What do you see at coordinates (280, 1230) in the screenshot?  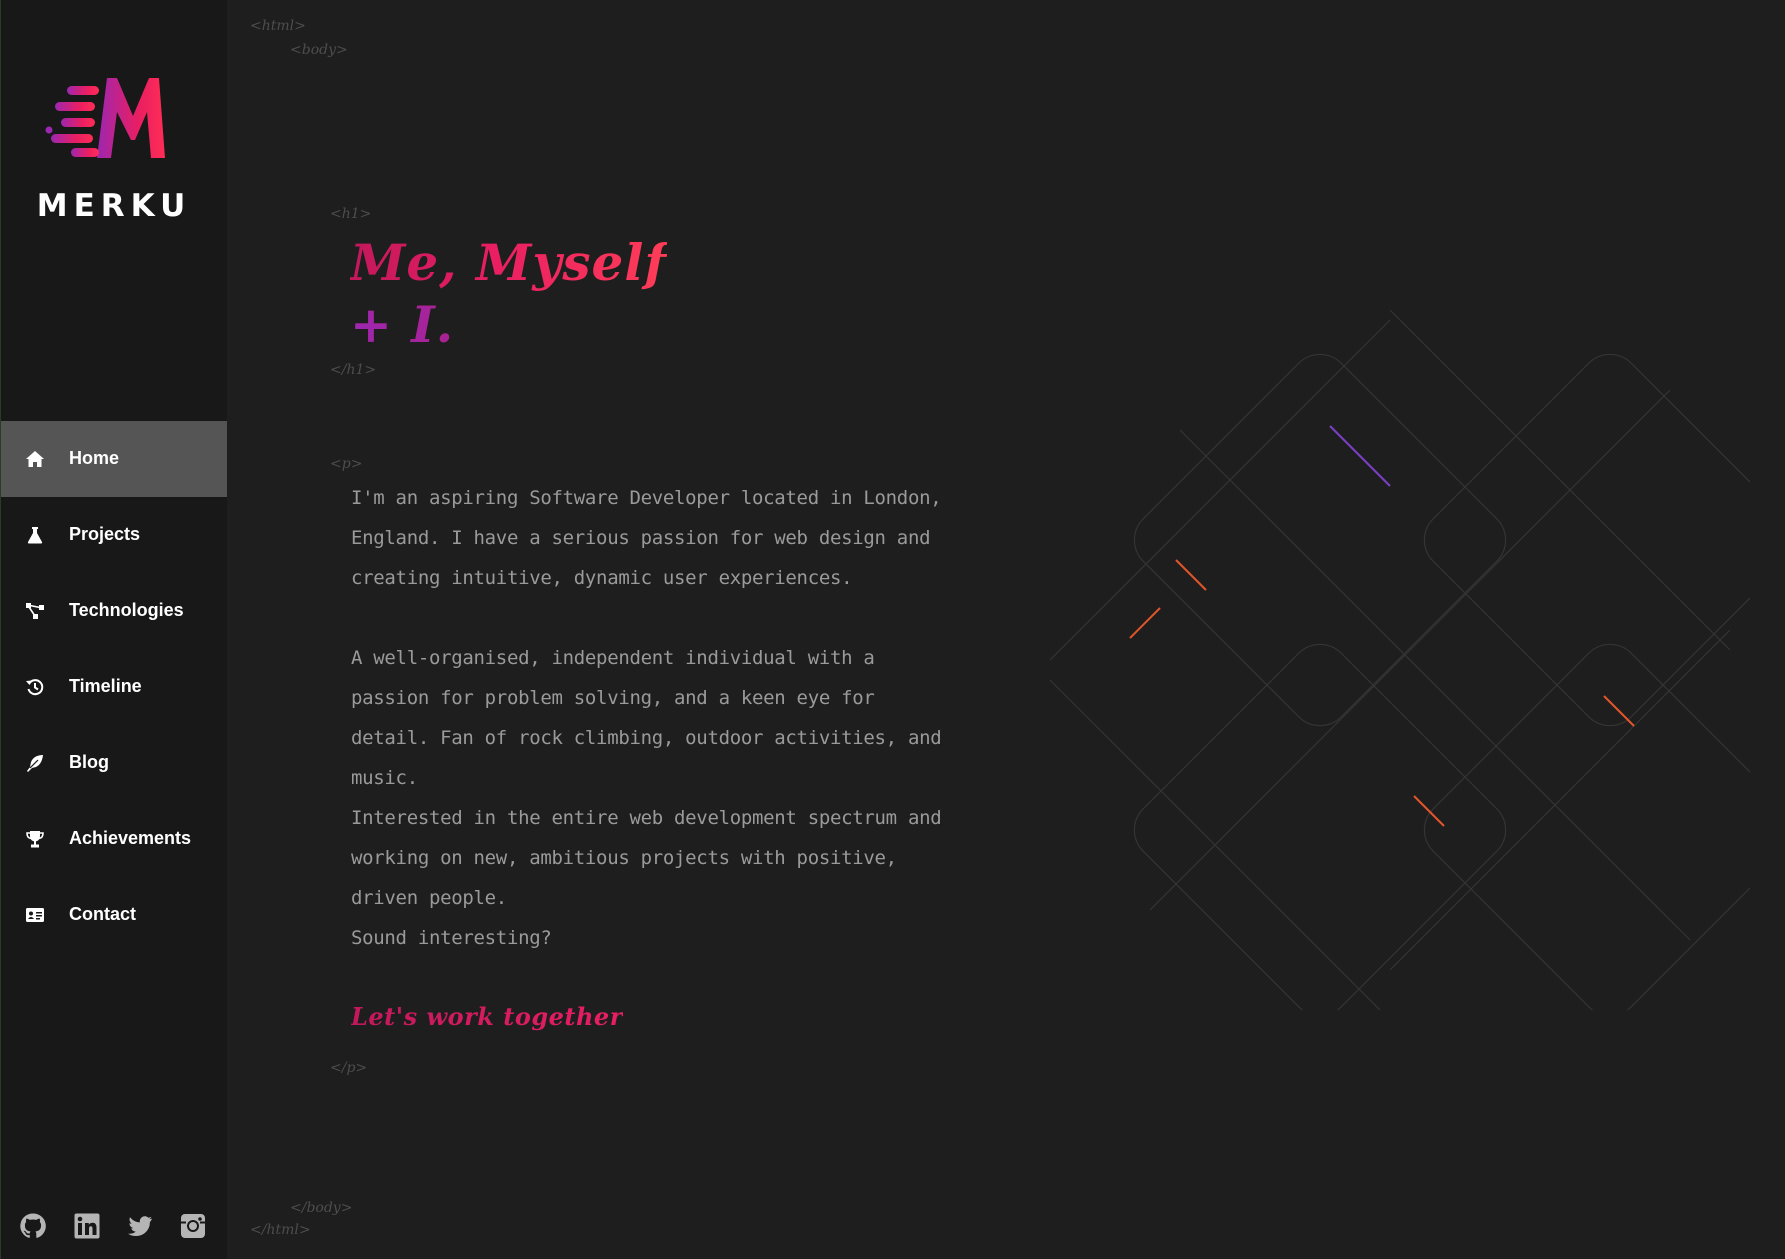 I see `tag-html-close: </html>` at bounding box center [280, 1230].